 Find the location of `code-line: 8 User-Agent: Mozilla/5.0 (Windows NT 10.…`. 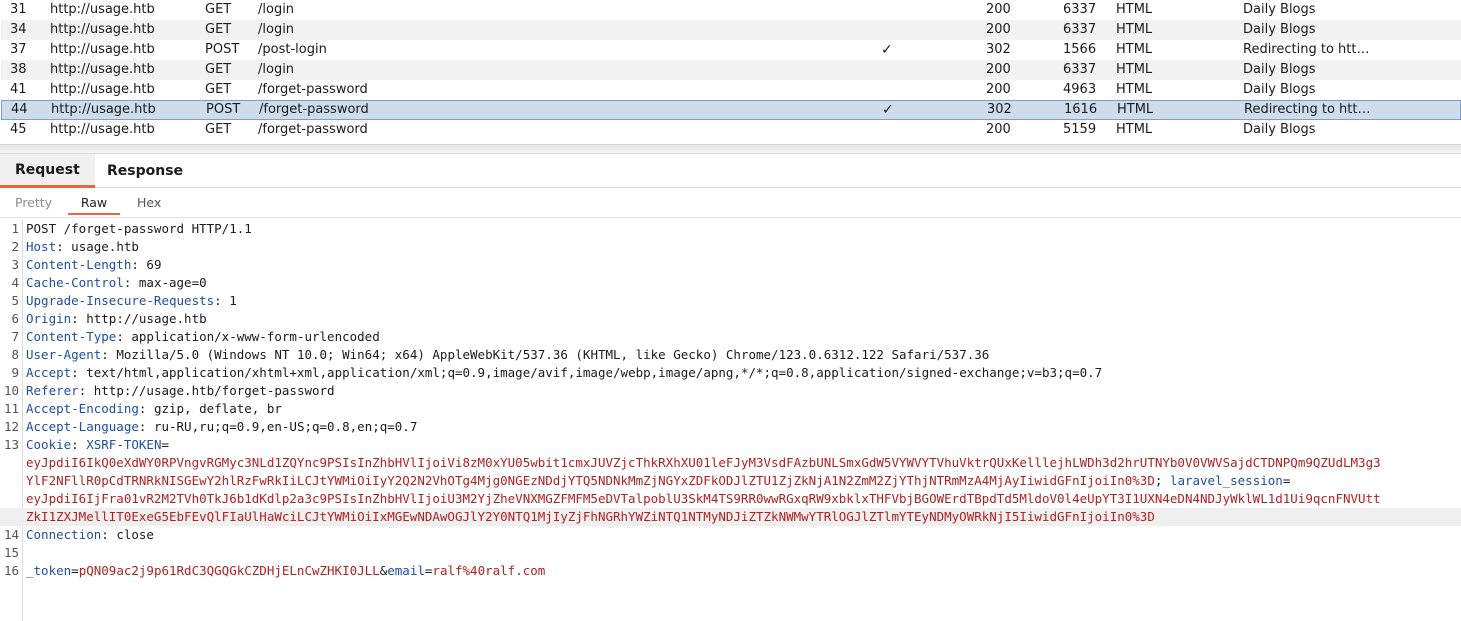

code-line: 8 User-Agent: Mozilla/5.0 (Windows NT 10.… is located at coordinates (730, 355).